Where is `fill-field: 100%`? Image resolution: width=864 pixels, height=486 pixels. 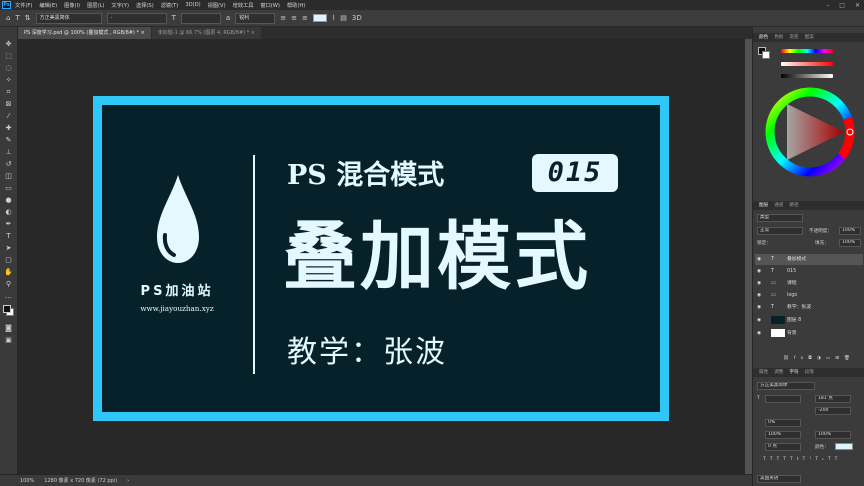 fill-field: 100% is located at coordinates (850, 243).